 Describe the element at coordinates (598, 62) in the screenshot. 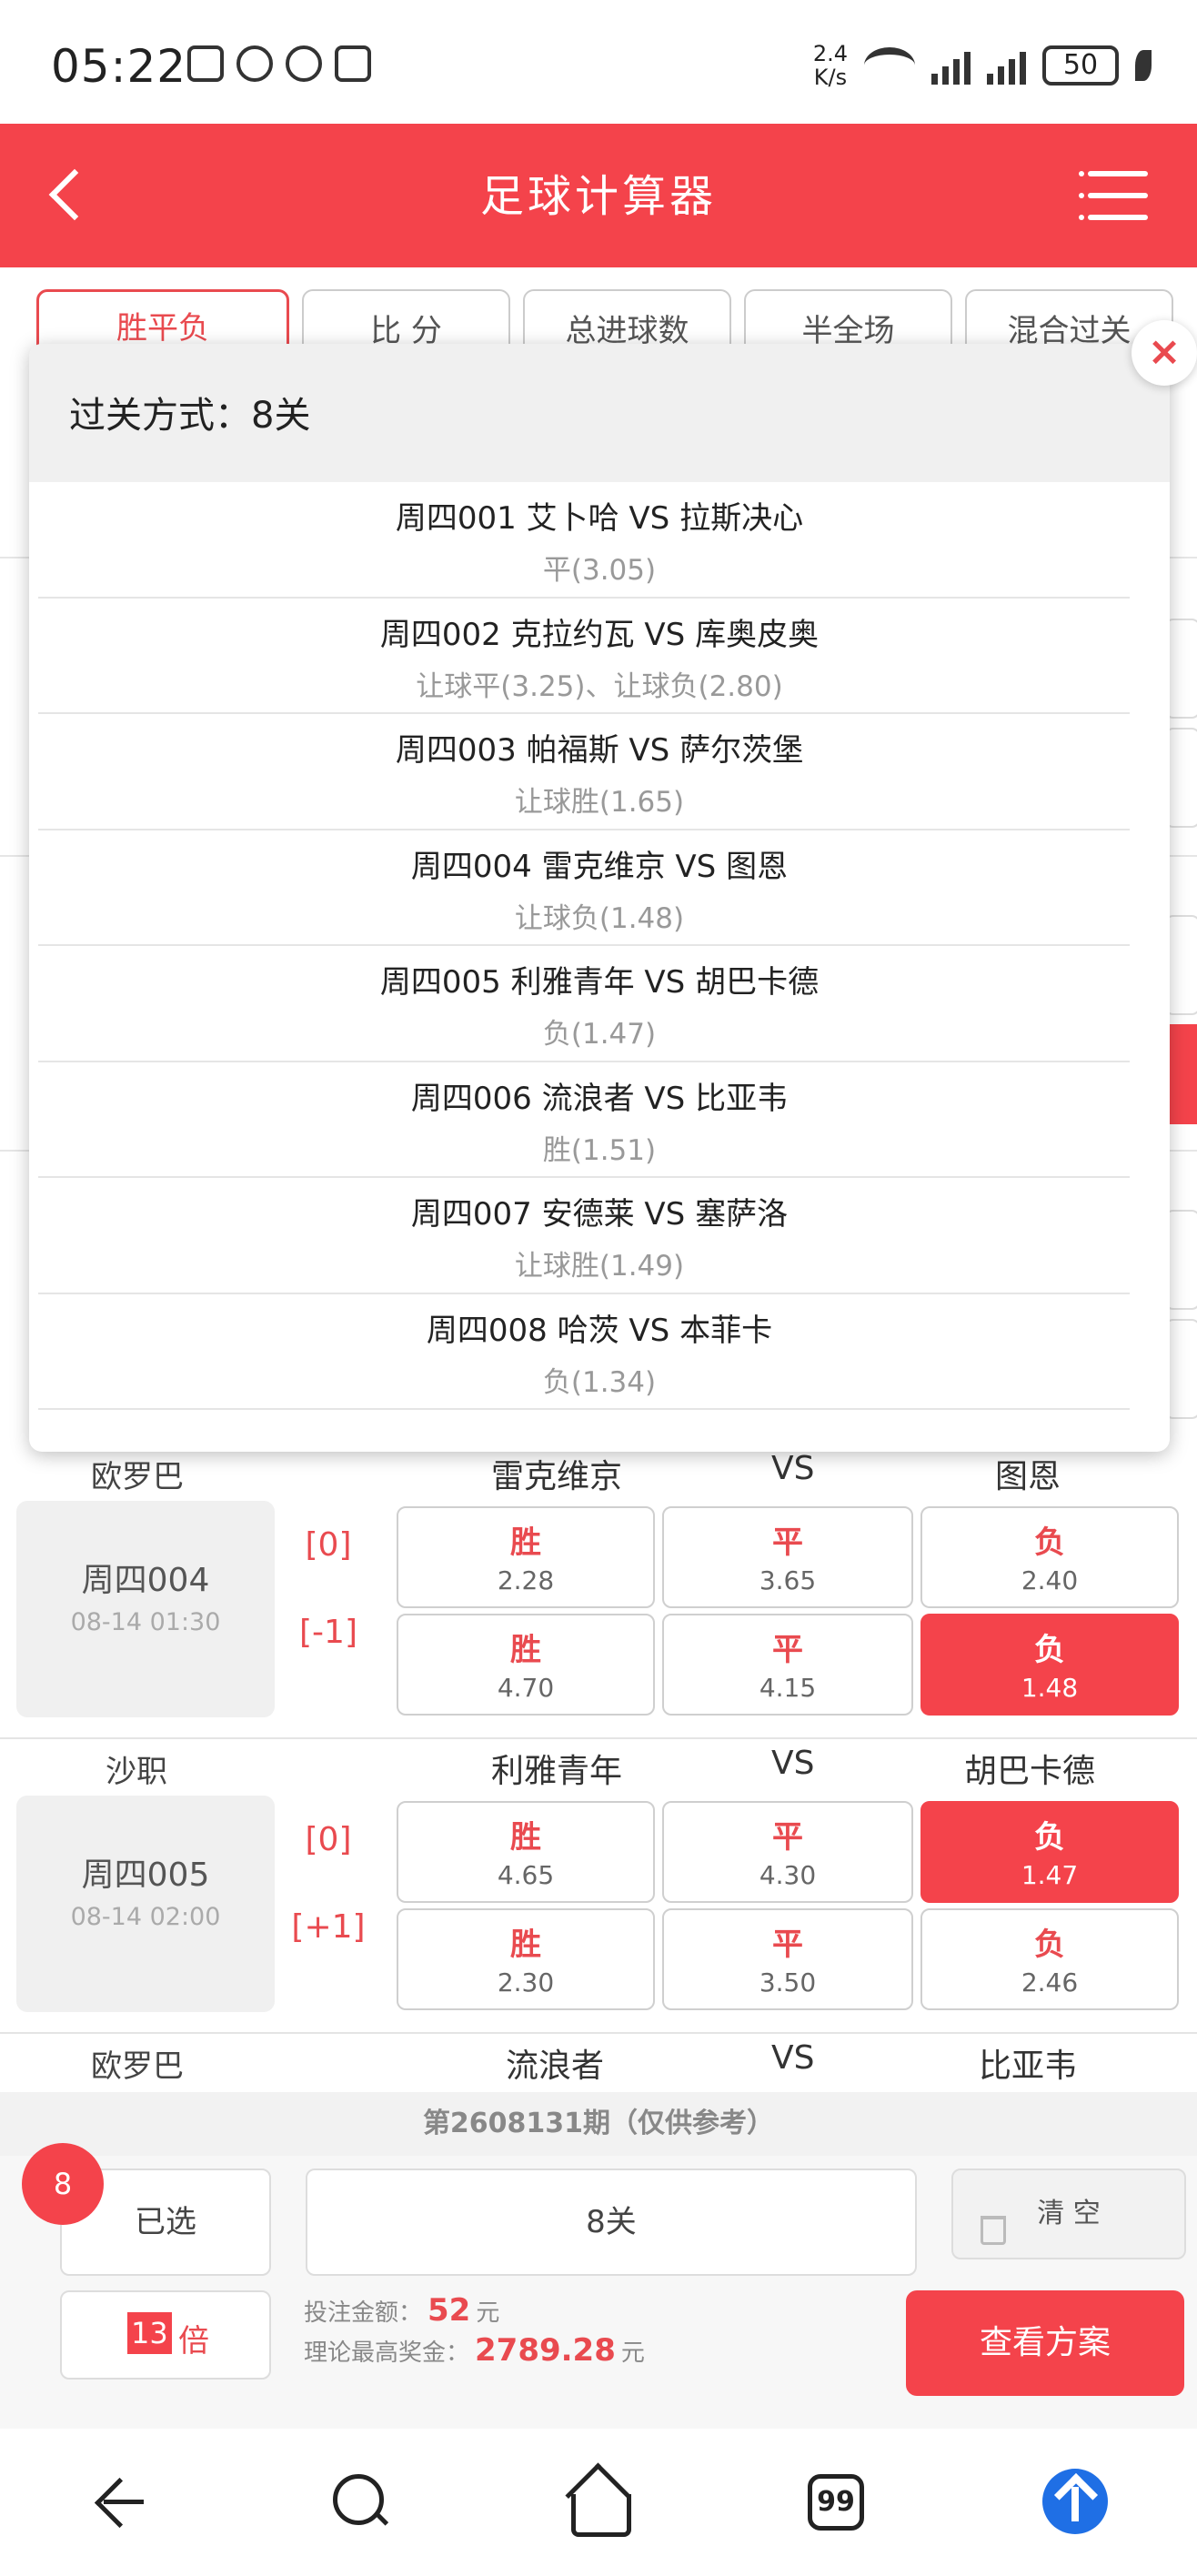

I see `status-bar: 05:22 2.4 K/s 50` at that location.